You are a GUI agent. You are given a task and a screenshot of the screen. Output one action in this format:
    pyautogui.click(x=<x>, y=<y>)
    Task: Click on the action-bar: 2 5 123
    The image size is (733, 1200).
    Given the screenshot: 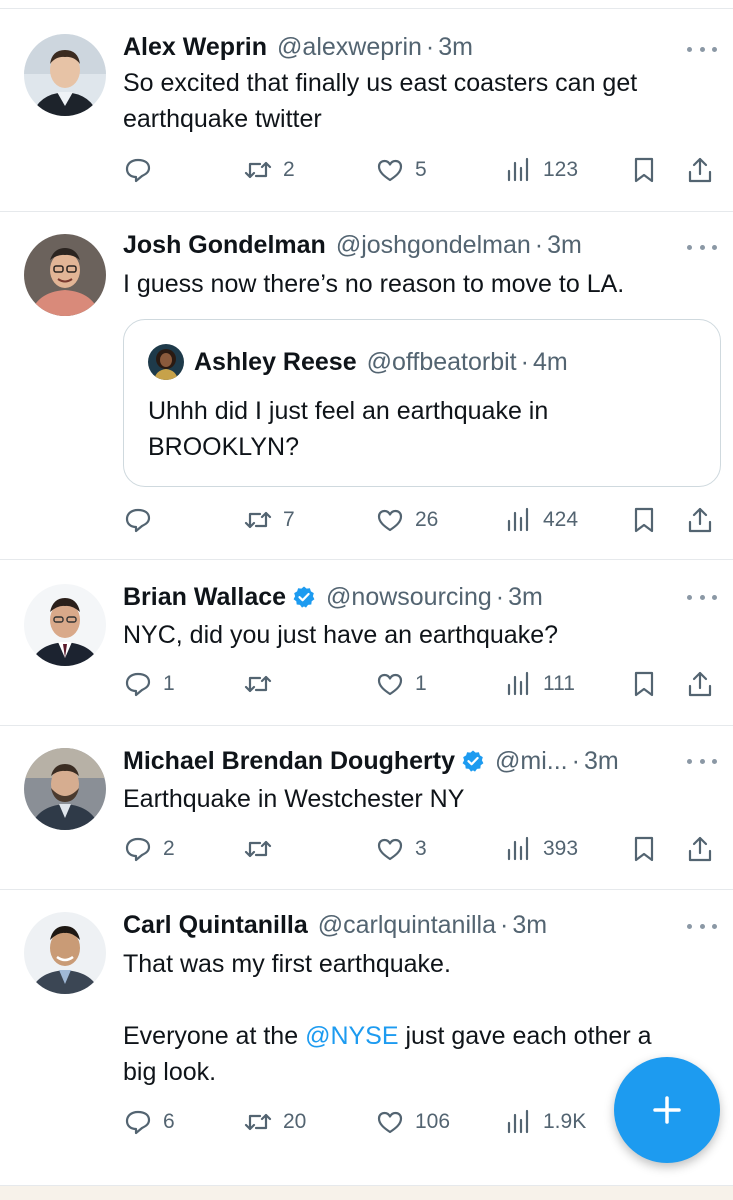 What is the action you would take?
    pyautogui.click(x=423, y=170)
    